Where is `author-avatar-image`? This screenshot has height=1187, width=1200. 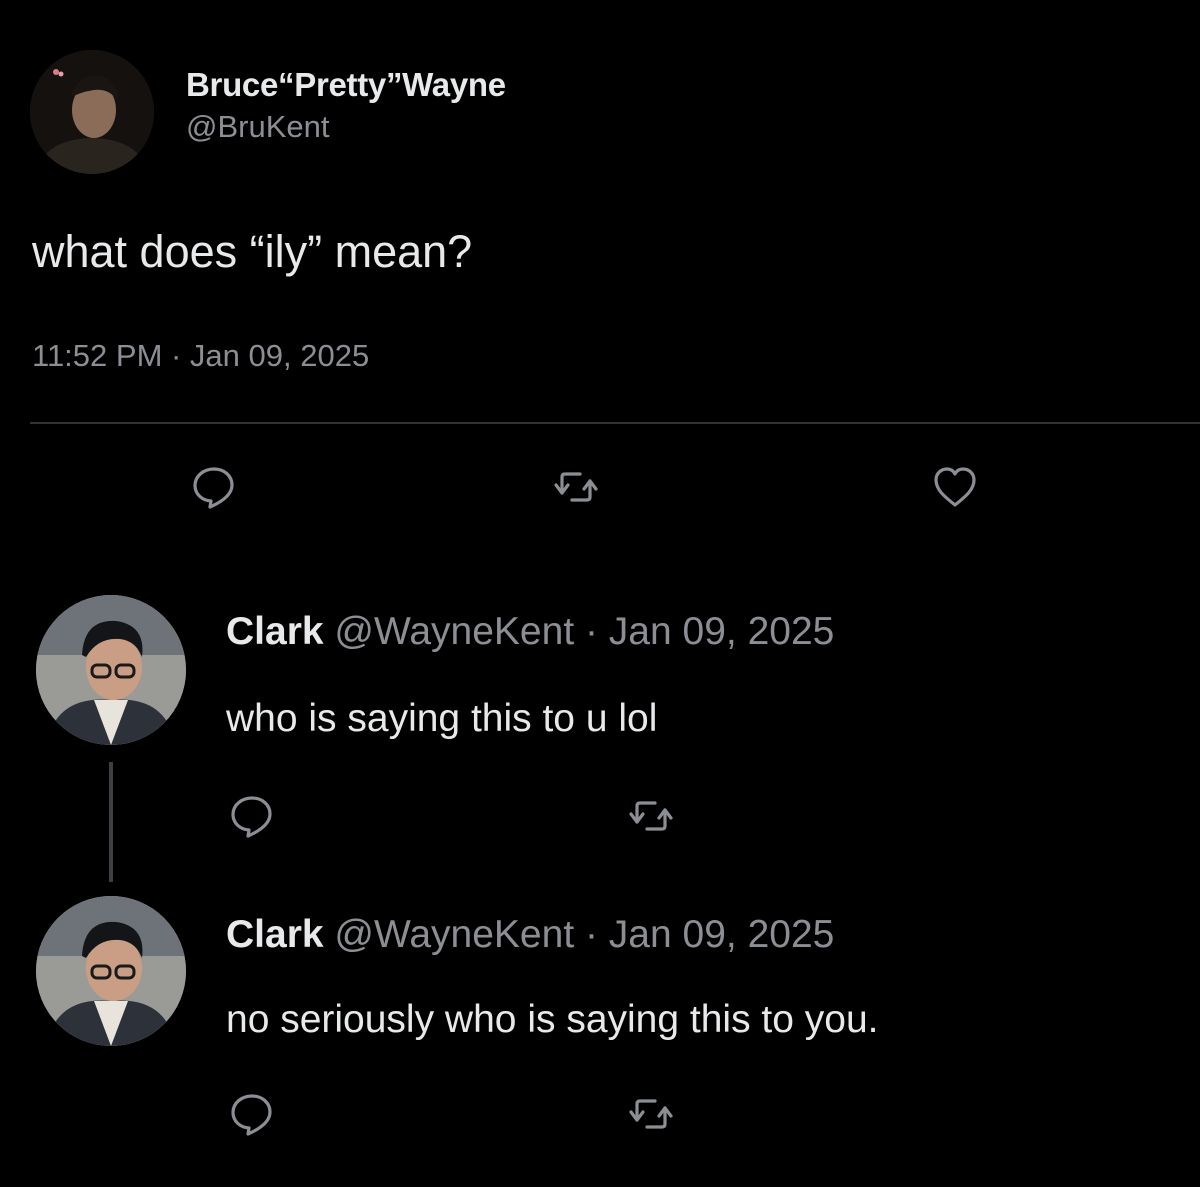
author-avatar-image is located at coordinates (92, 112).